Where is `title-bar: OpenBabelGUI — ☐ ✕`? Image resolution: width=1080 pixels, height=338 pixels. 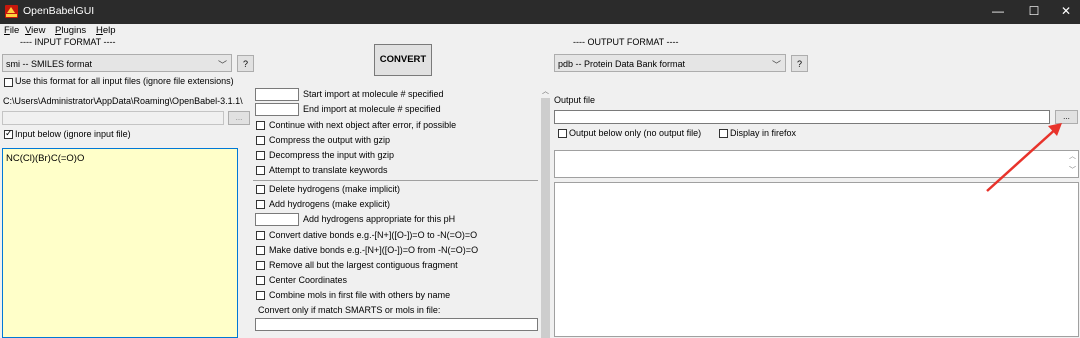
title-bar: OpenBabelGUI — ☐ ✕ is located at coordinates (540, 12).